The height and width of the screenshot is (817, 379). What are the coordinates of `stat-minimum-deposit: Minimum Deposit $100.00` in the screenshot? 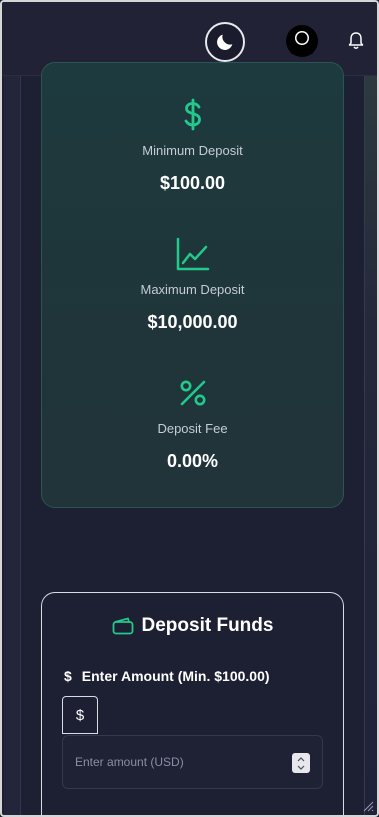 It's located at (192, 144).